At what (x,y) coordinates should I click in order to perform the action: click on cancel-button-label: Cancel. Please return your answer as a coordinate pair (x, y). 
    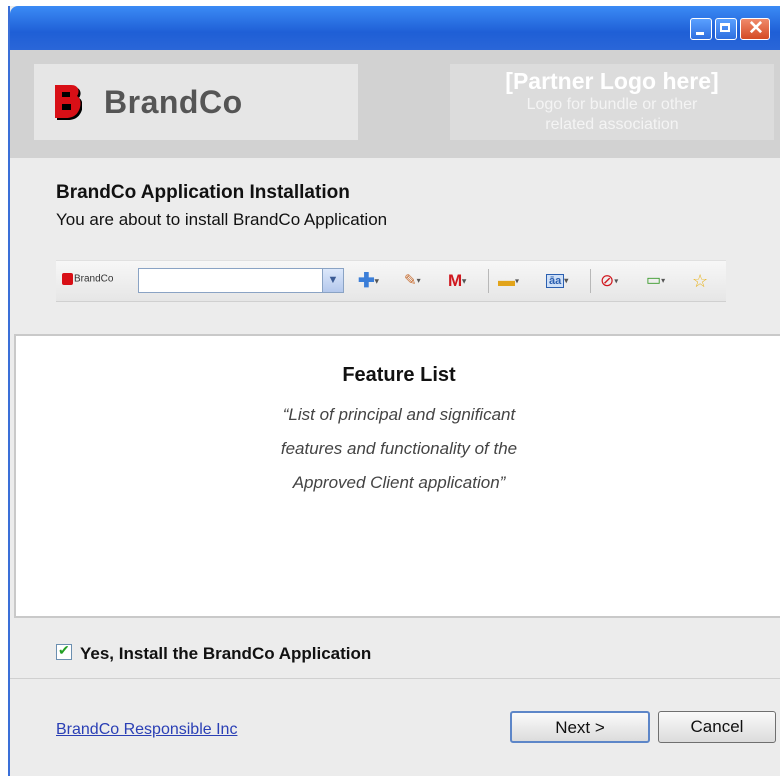
    Looking at the image, I should click on (717, 726).